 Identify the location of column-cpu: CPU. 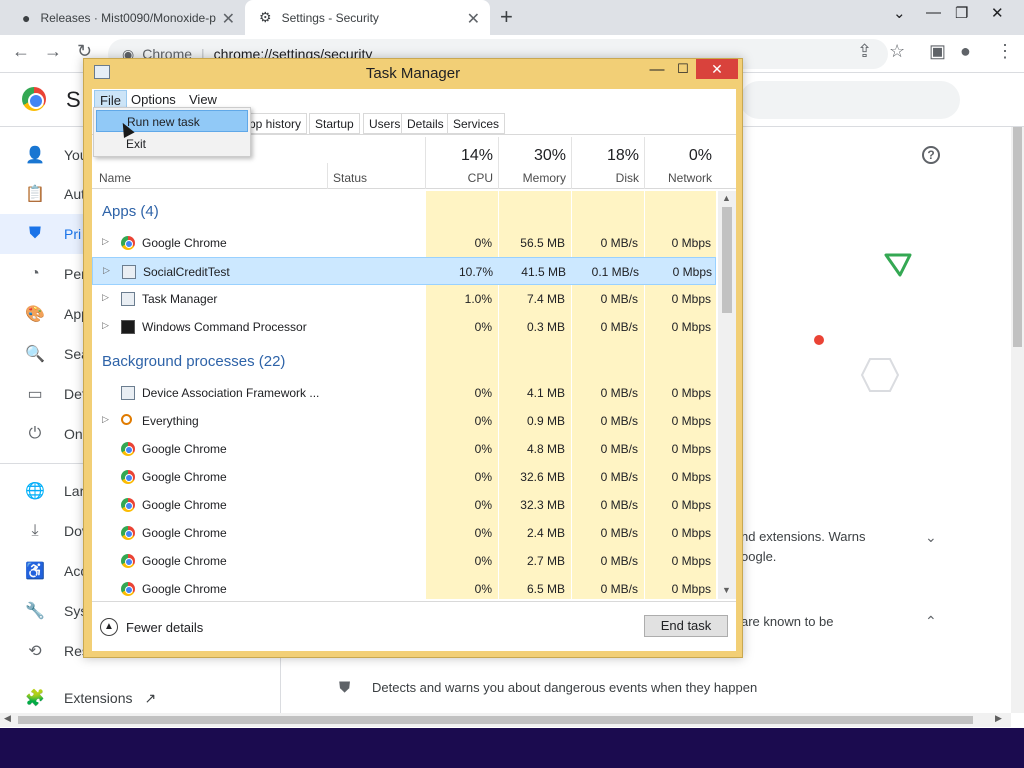
(462, 178).